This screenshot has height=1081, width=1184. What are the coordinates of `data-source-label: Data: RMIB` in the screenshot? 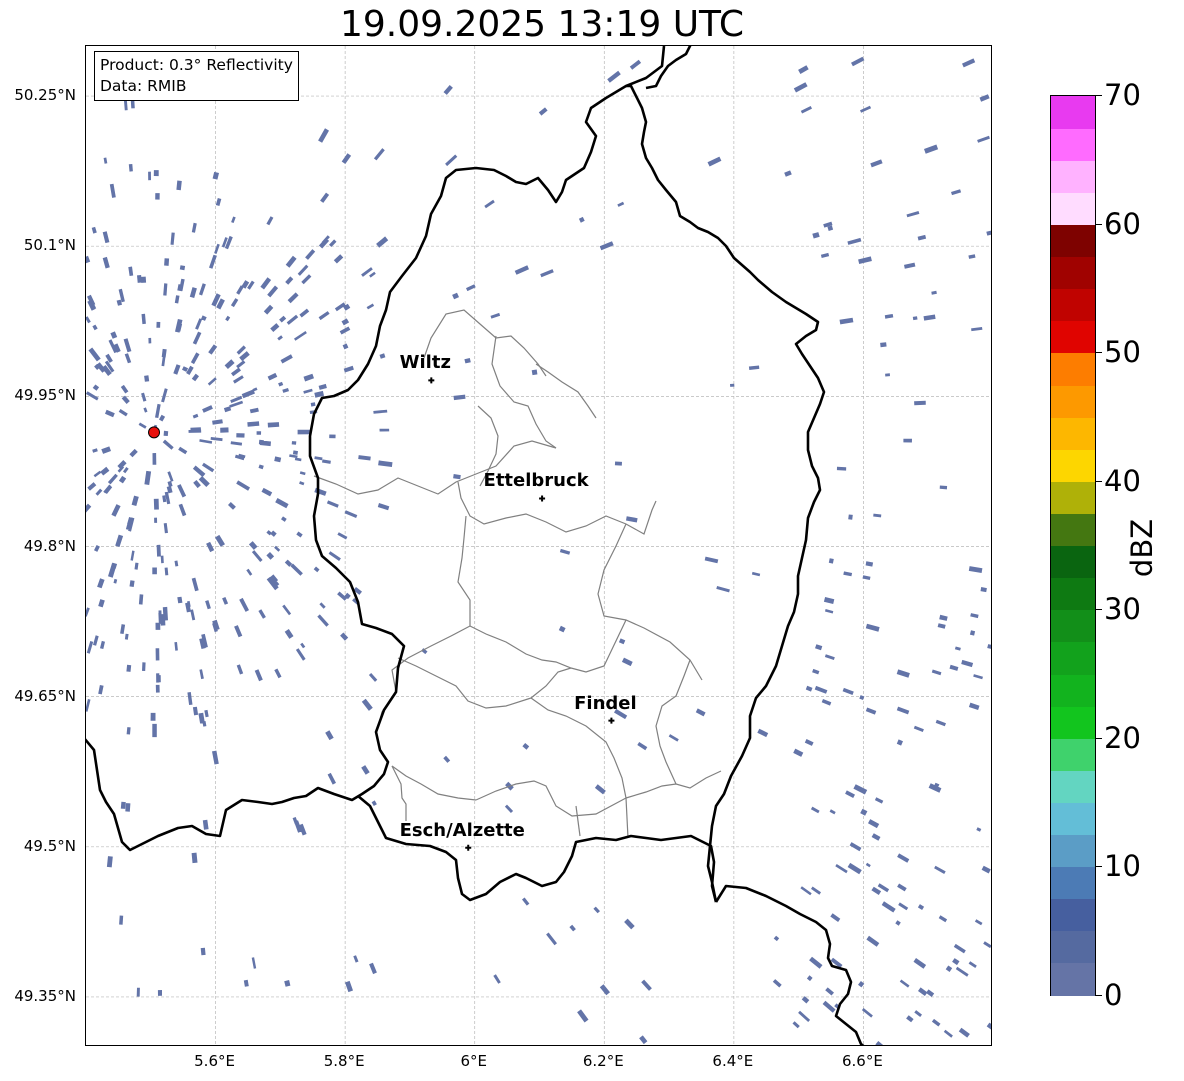 It's located at (143, 86).